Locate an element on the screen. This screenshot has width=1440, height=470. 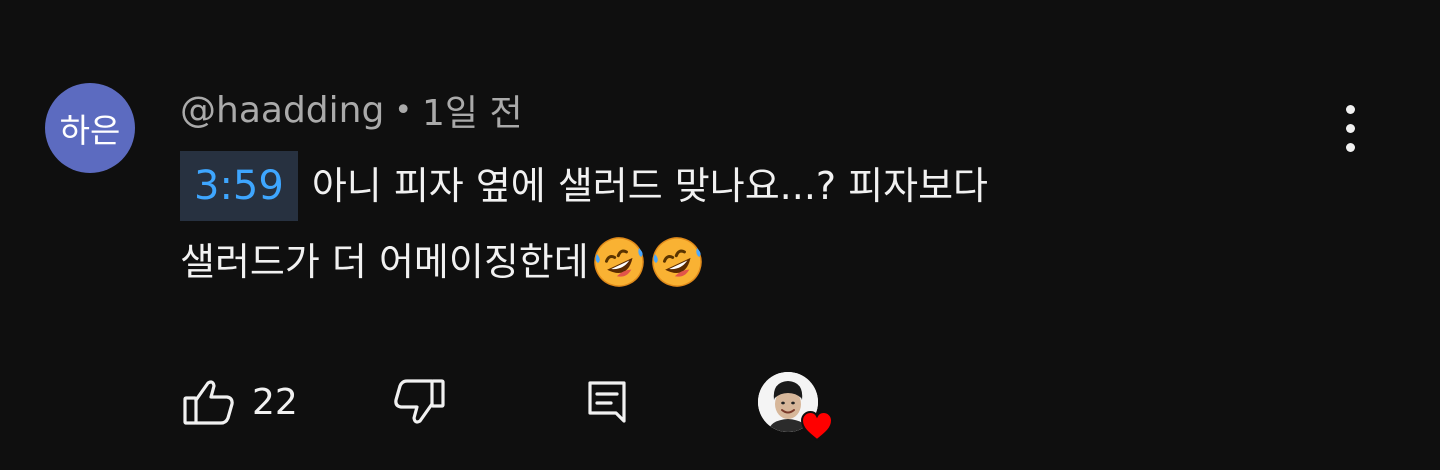
author-handle: @haadding is located at coordinates (282, 110).